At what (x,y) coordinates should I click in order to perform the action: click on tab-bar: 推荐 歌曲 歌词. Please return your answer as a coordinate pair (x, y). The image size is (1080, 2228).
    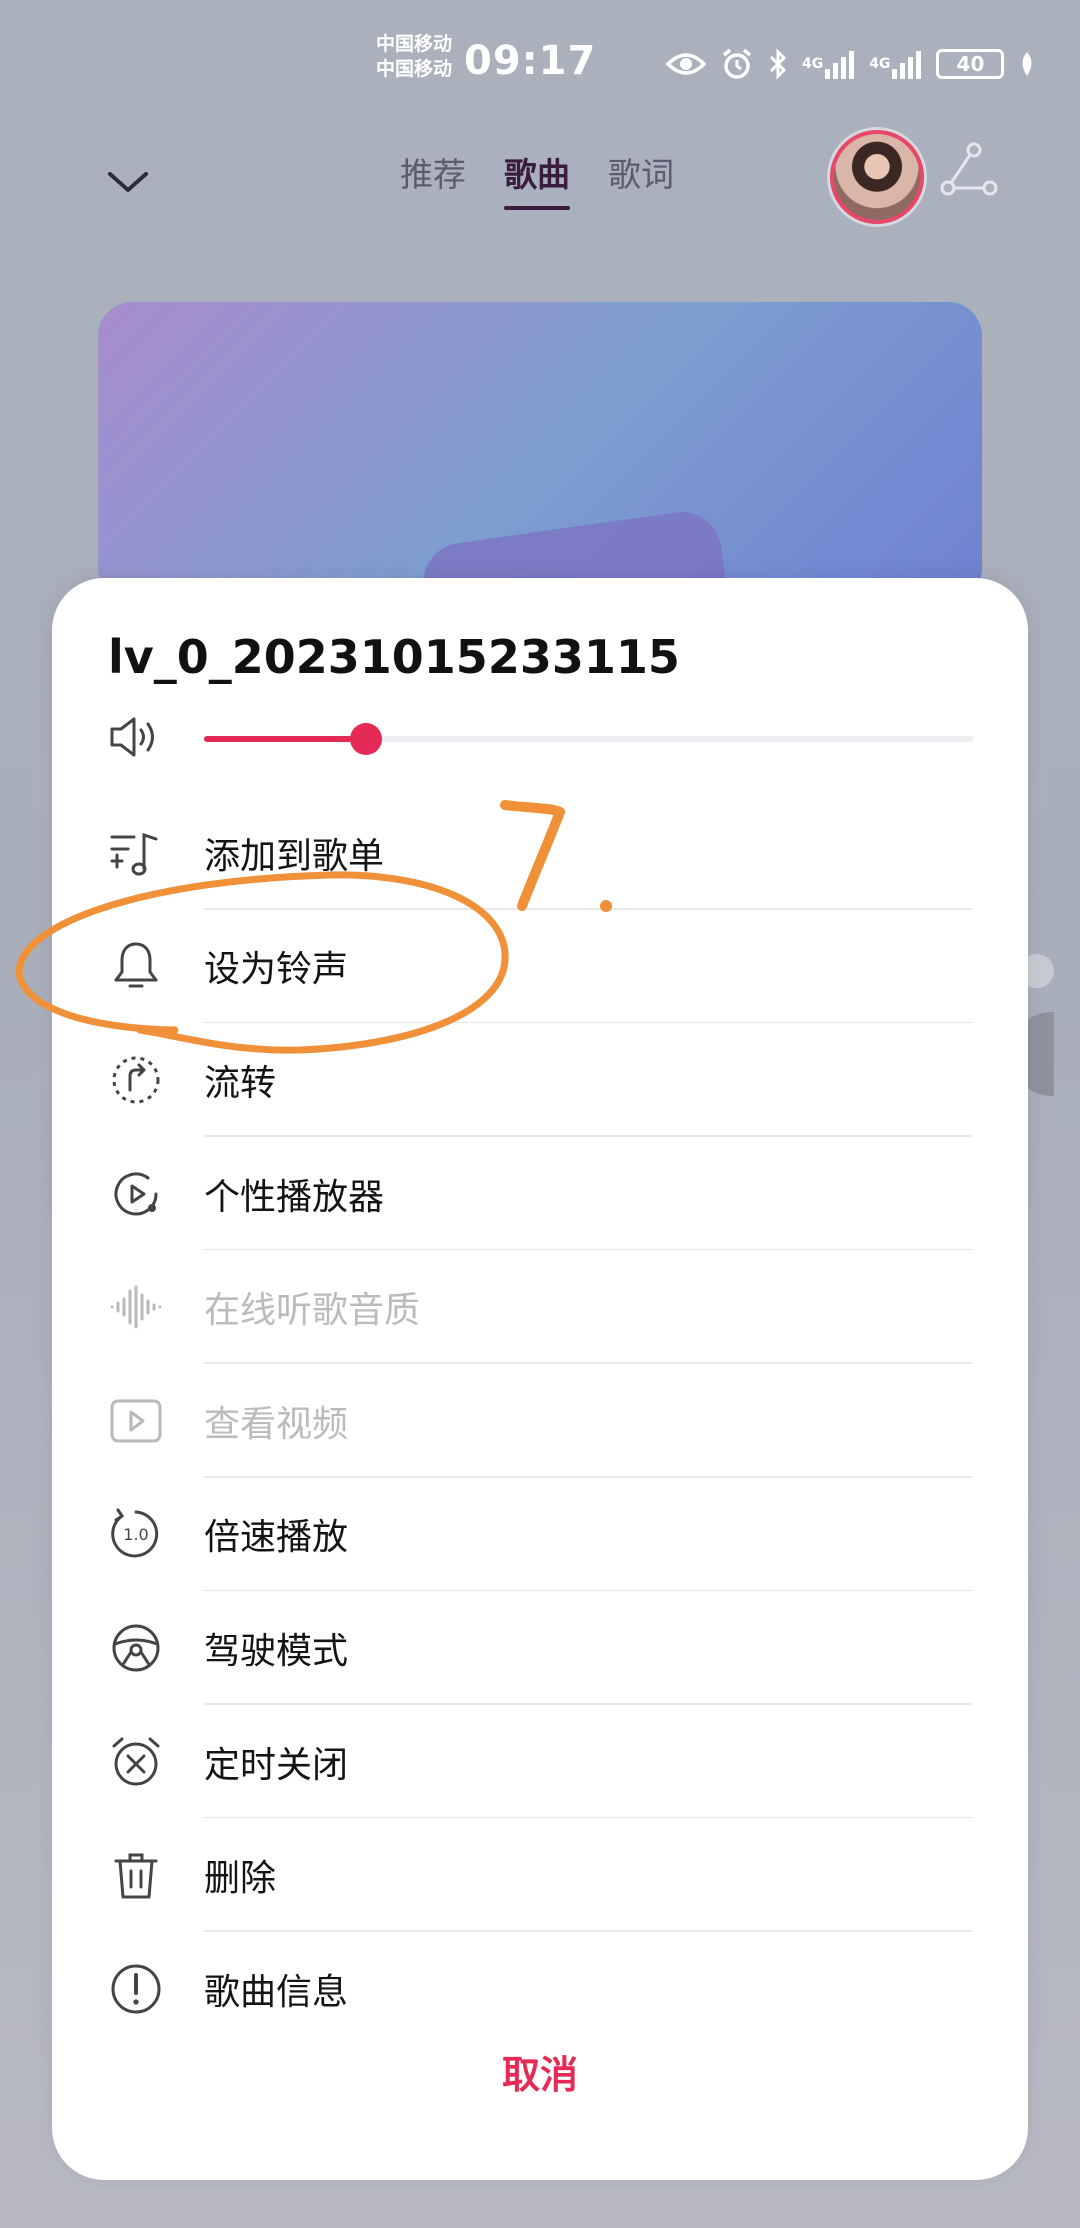
    Looking at the image, I should click on (537, 179).